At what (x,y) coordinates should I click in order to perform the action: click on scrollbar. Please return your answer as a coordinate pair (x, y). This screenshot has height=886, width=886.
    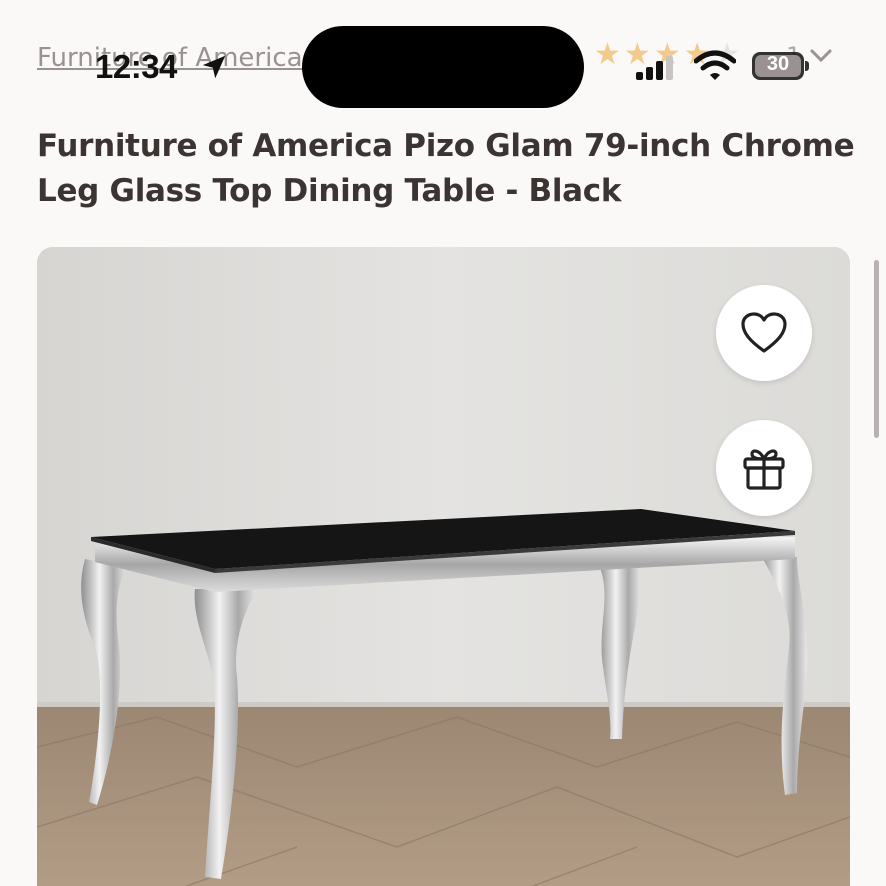
    Looking at the image, I should click on (876, 349).